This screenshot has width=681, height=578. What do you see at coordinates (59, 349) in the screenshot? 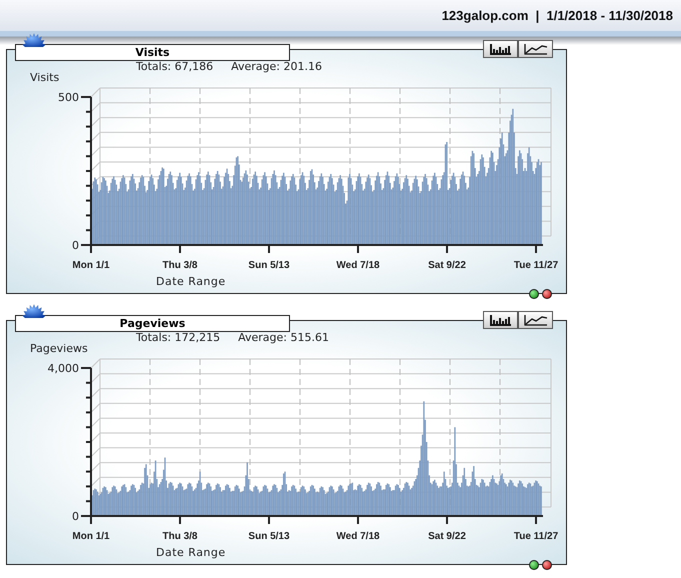
I see `y-axis-title: Pageviews` at bounding box center [59, 349].